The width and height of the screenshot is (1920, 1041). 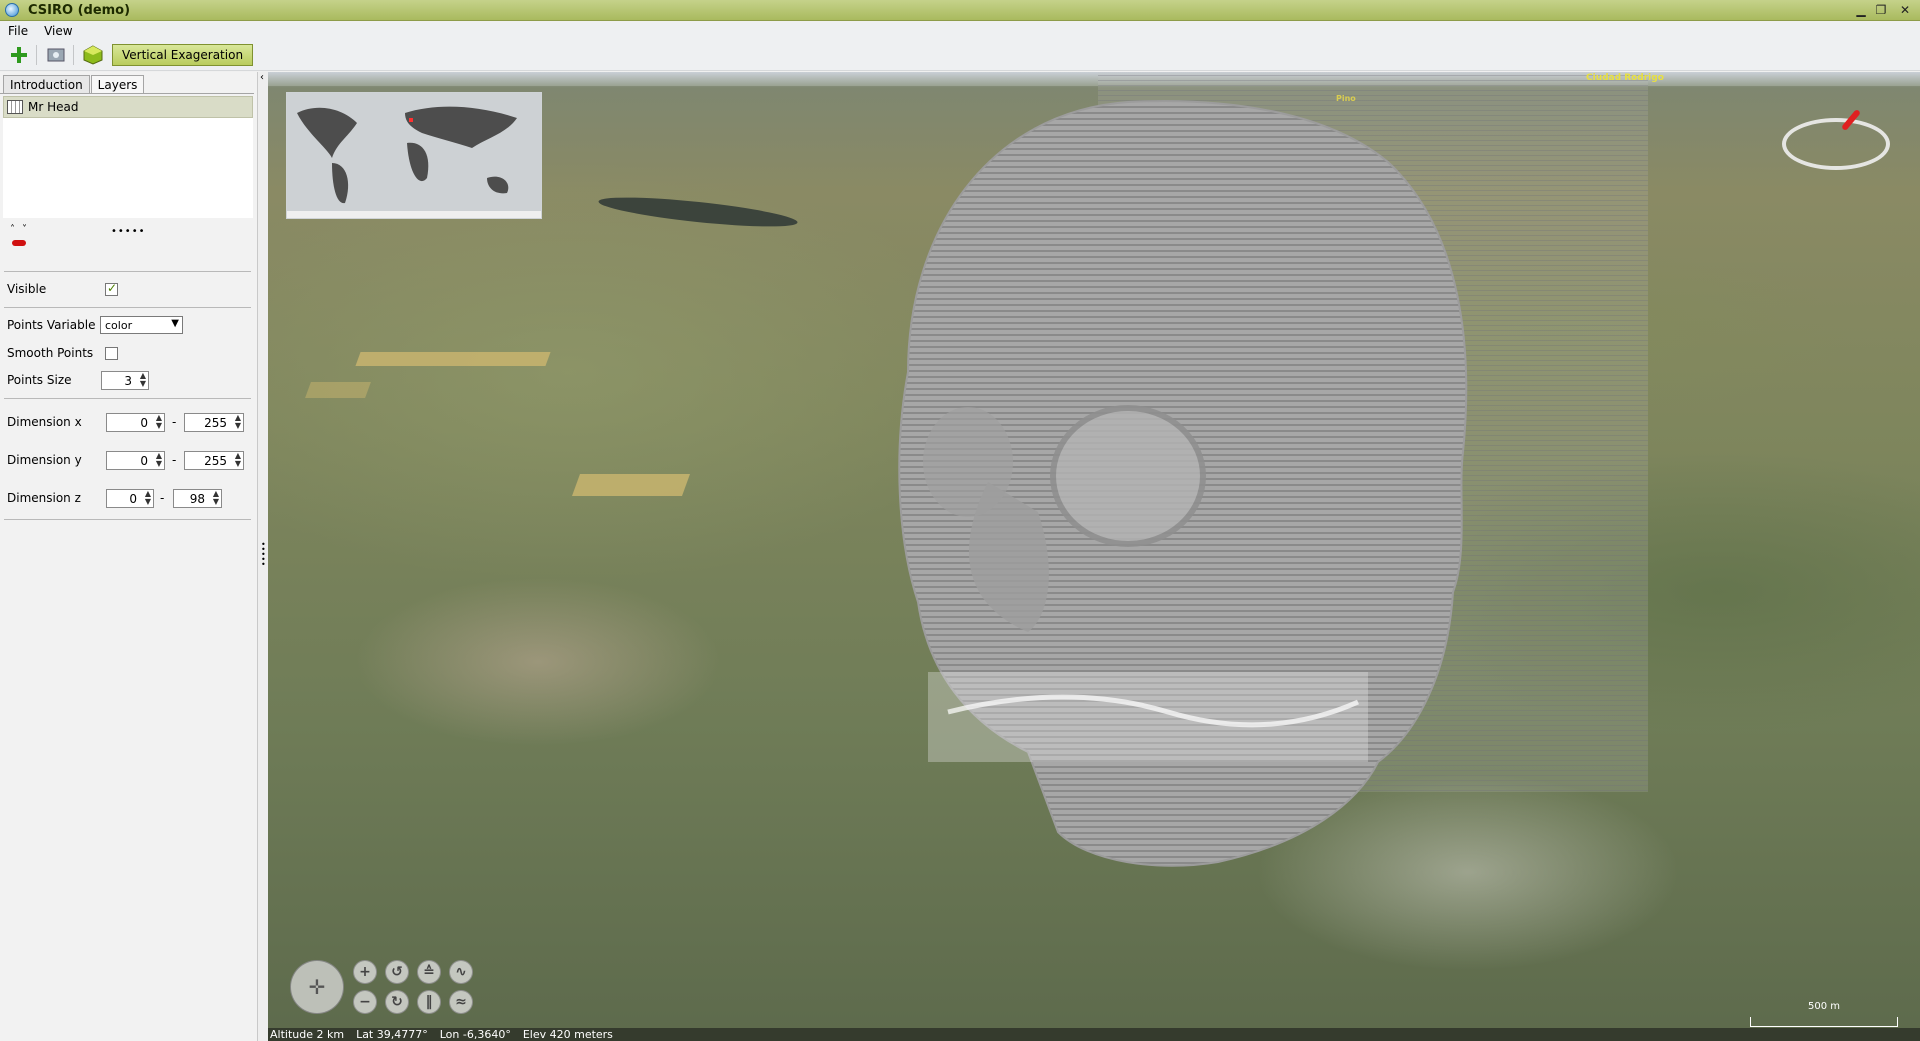 What do you see at coordinates (15, 107) in the screenshot?
I see `layer-icon` at bounding box center [15, 107].